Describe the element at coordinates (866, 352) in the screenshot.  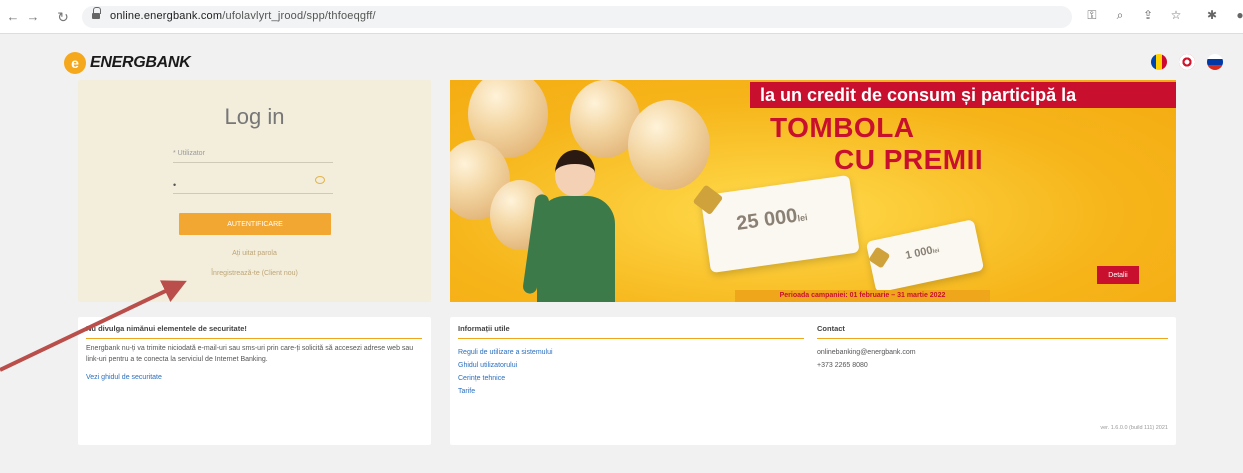
I see `contact-email: onlinebanking@energbank.com` at that location.